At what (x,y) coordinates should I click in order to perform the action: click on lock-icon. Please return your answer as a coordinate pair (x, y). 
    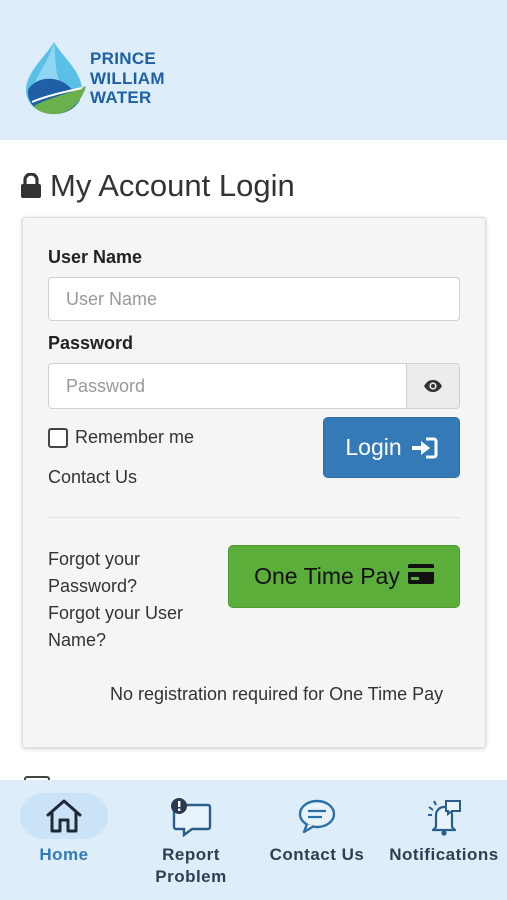
    Looking at the image, I should click on (31, 185).